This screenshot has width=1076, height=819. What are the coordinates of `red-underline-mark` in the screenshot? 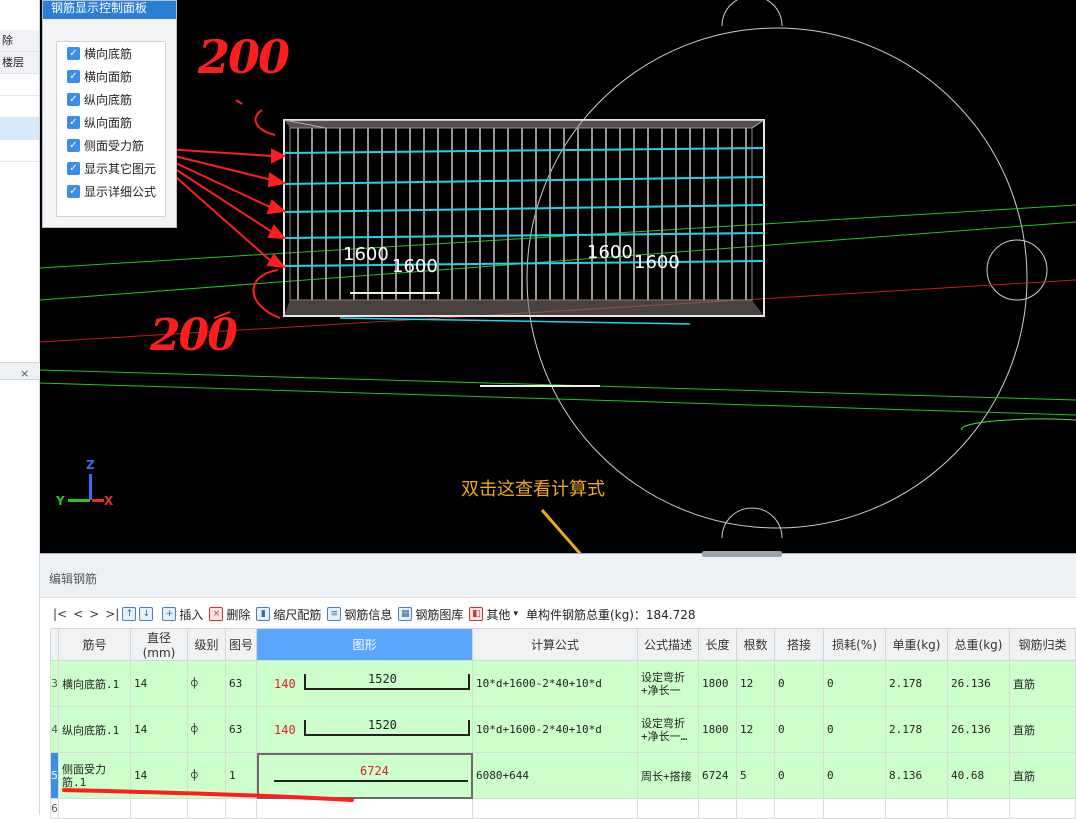 It's located at (208, 795).